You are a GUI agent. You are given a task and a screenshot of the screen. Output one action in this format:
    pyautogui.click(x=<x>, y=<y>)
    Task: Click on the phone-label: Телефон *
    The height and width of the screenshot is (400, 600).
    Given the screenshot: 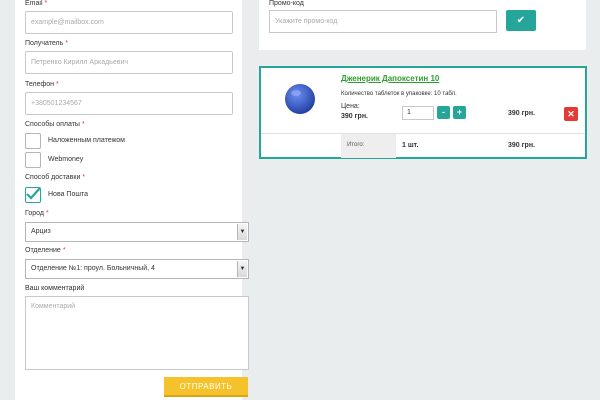 What is the action you would take?
    pyautogui.click(x=42, y=84)
    